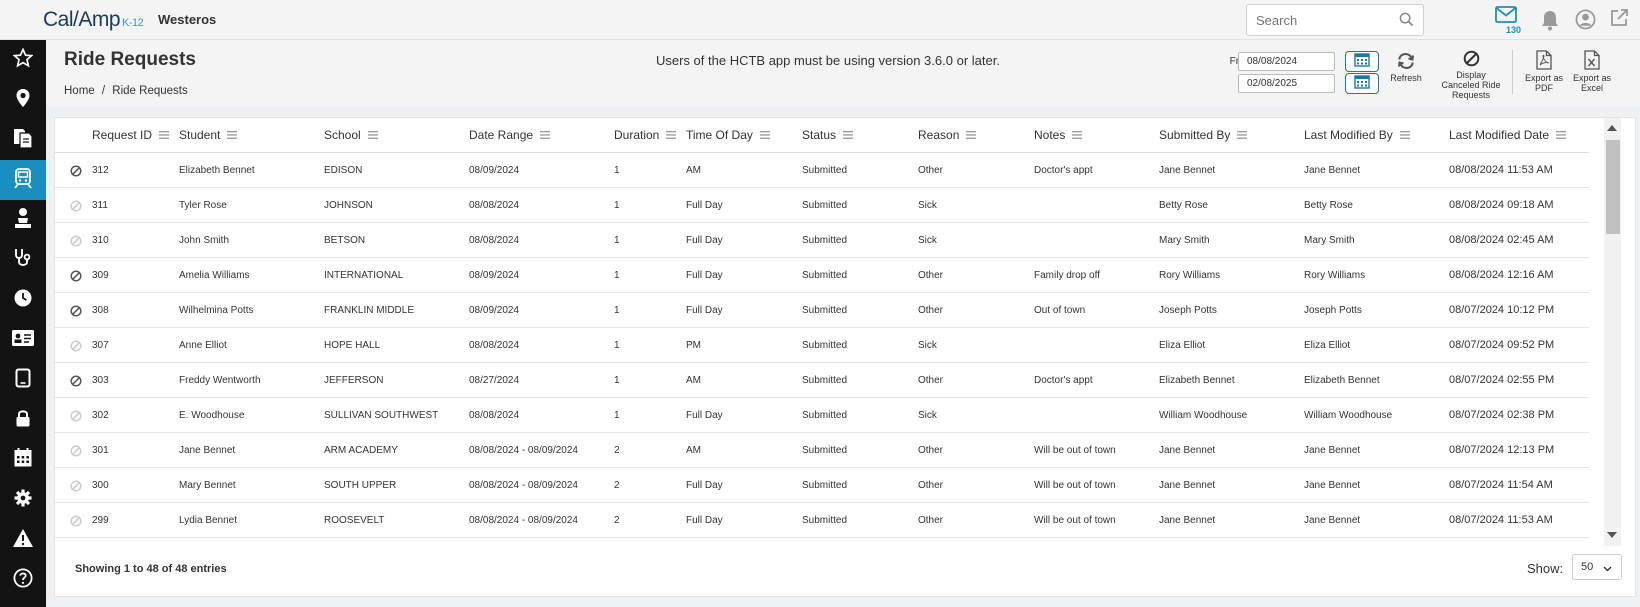 The width and height of the screenshot is (1640, 607). What do you see at coordinates (501, 135) in the screenshot?
I see `column-label: Date Range` at bounding box center [501, 135].